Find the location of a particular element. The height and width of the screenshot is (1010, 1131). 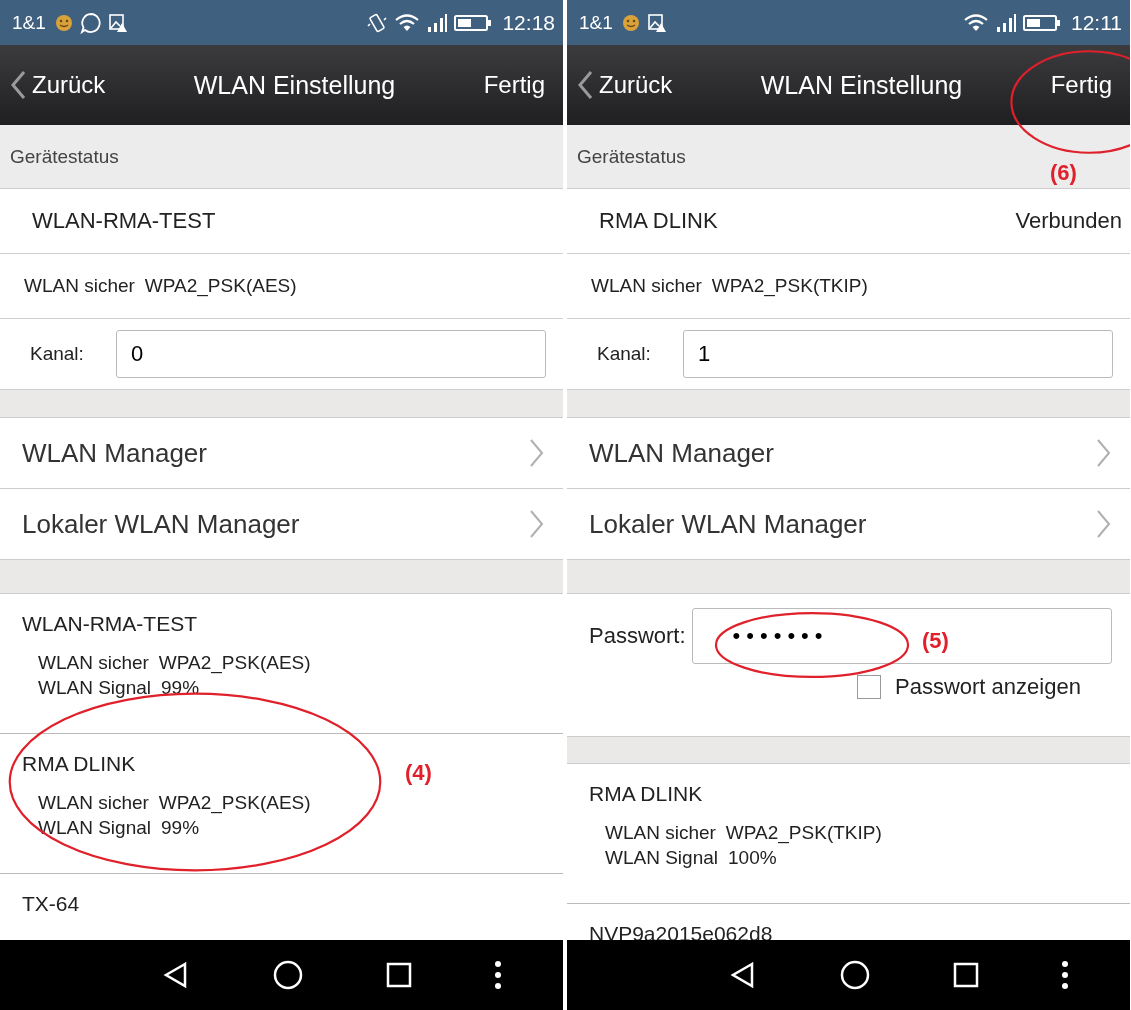

signal-value: 100% is located at coordinates (752, 858).